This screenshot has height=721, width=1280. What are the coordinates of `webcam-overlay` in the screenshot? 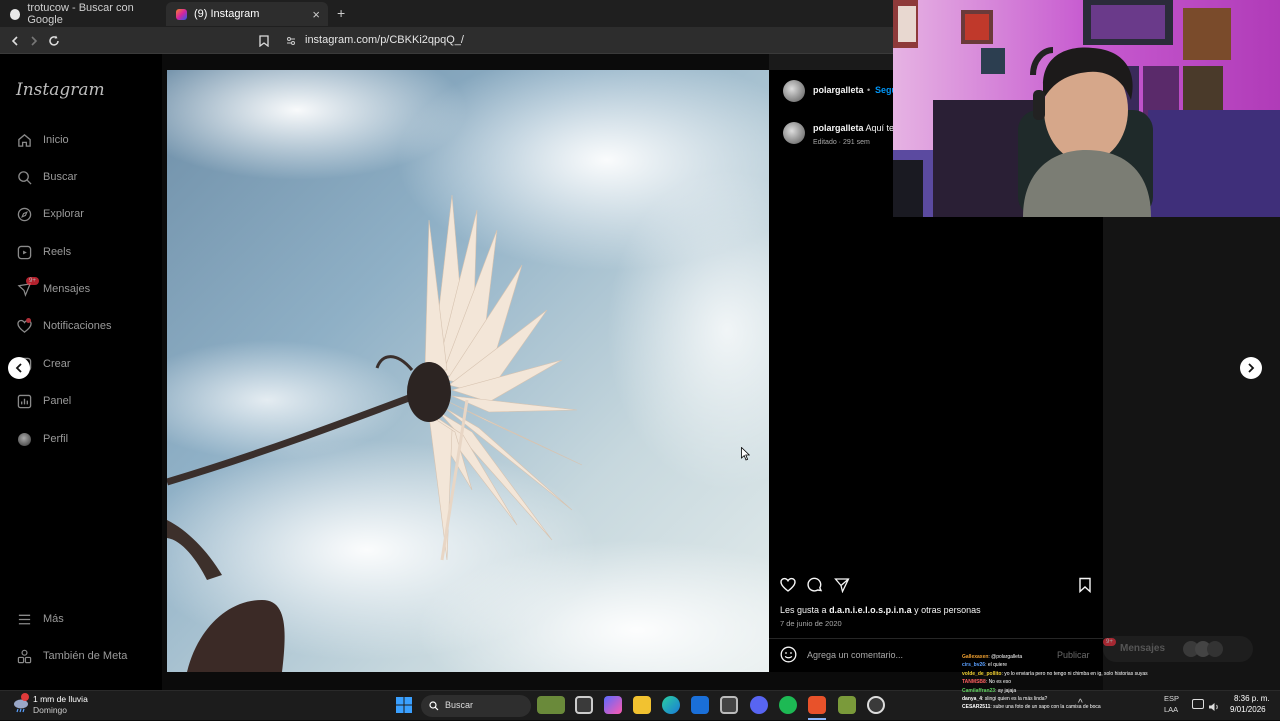 It's located at (1086, 108).